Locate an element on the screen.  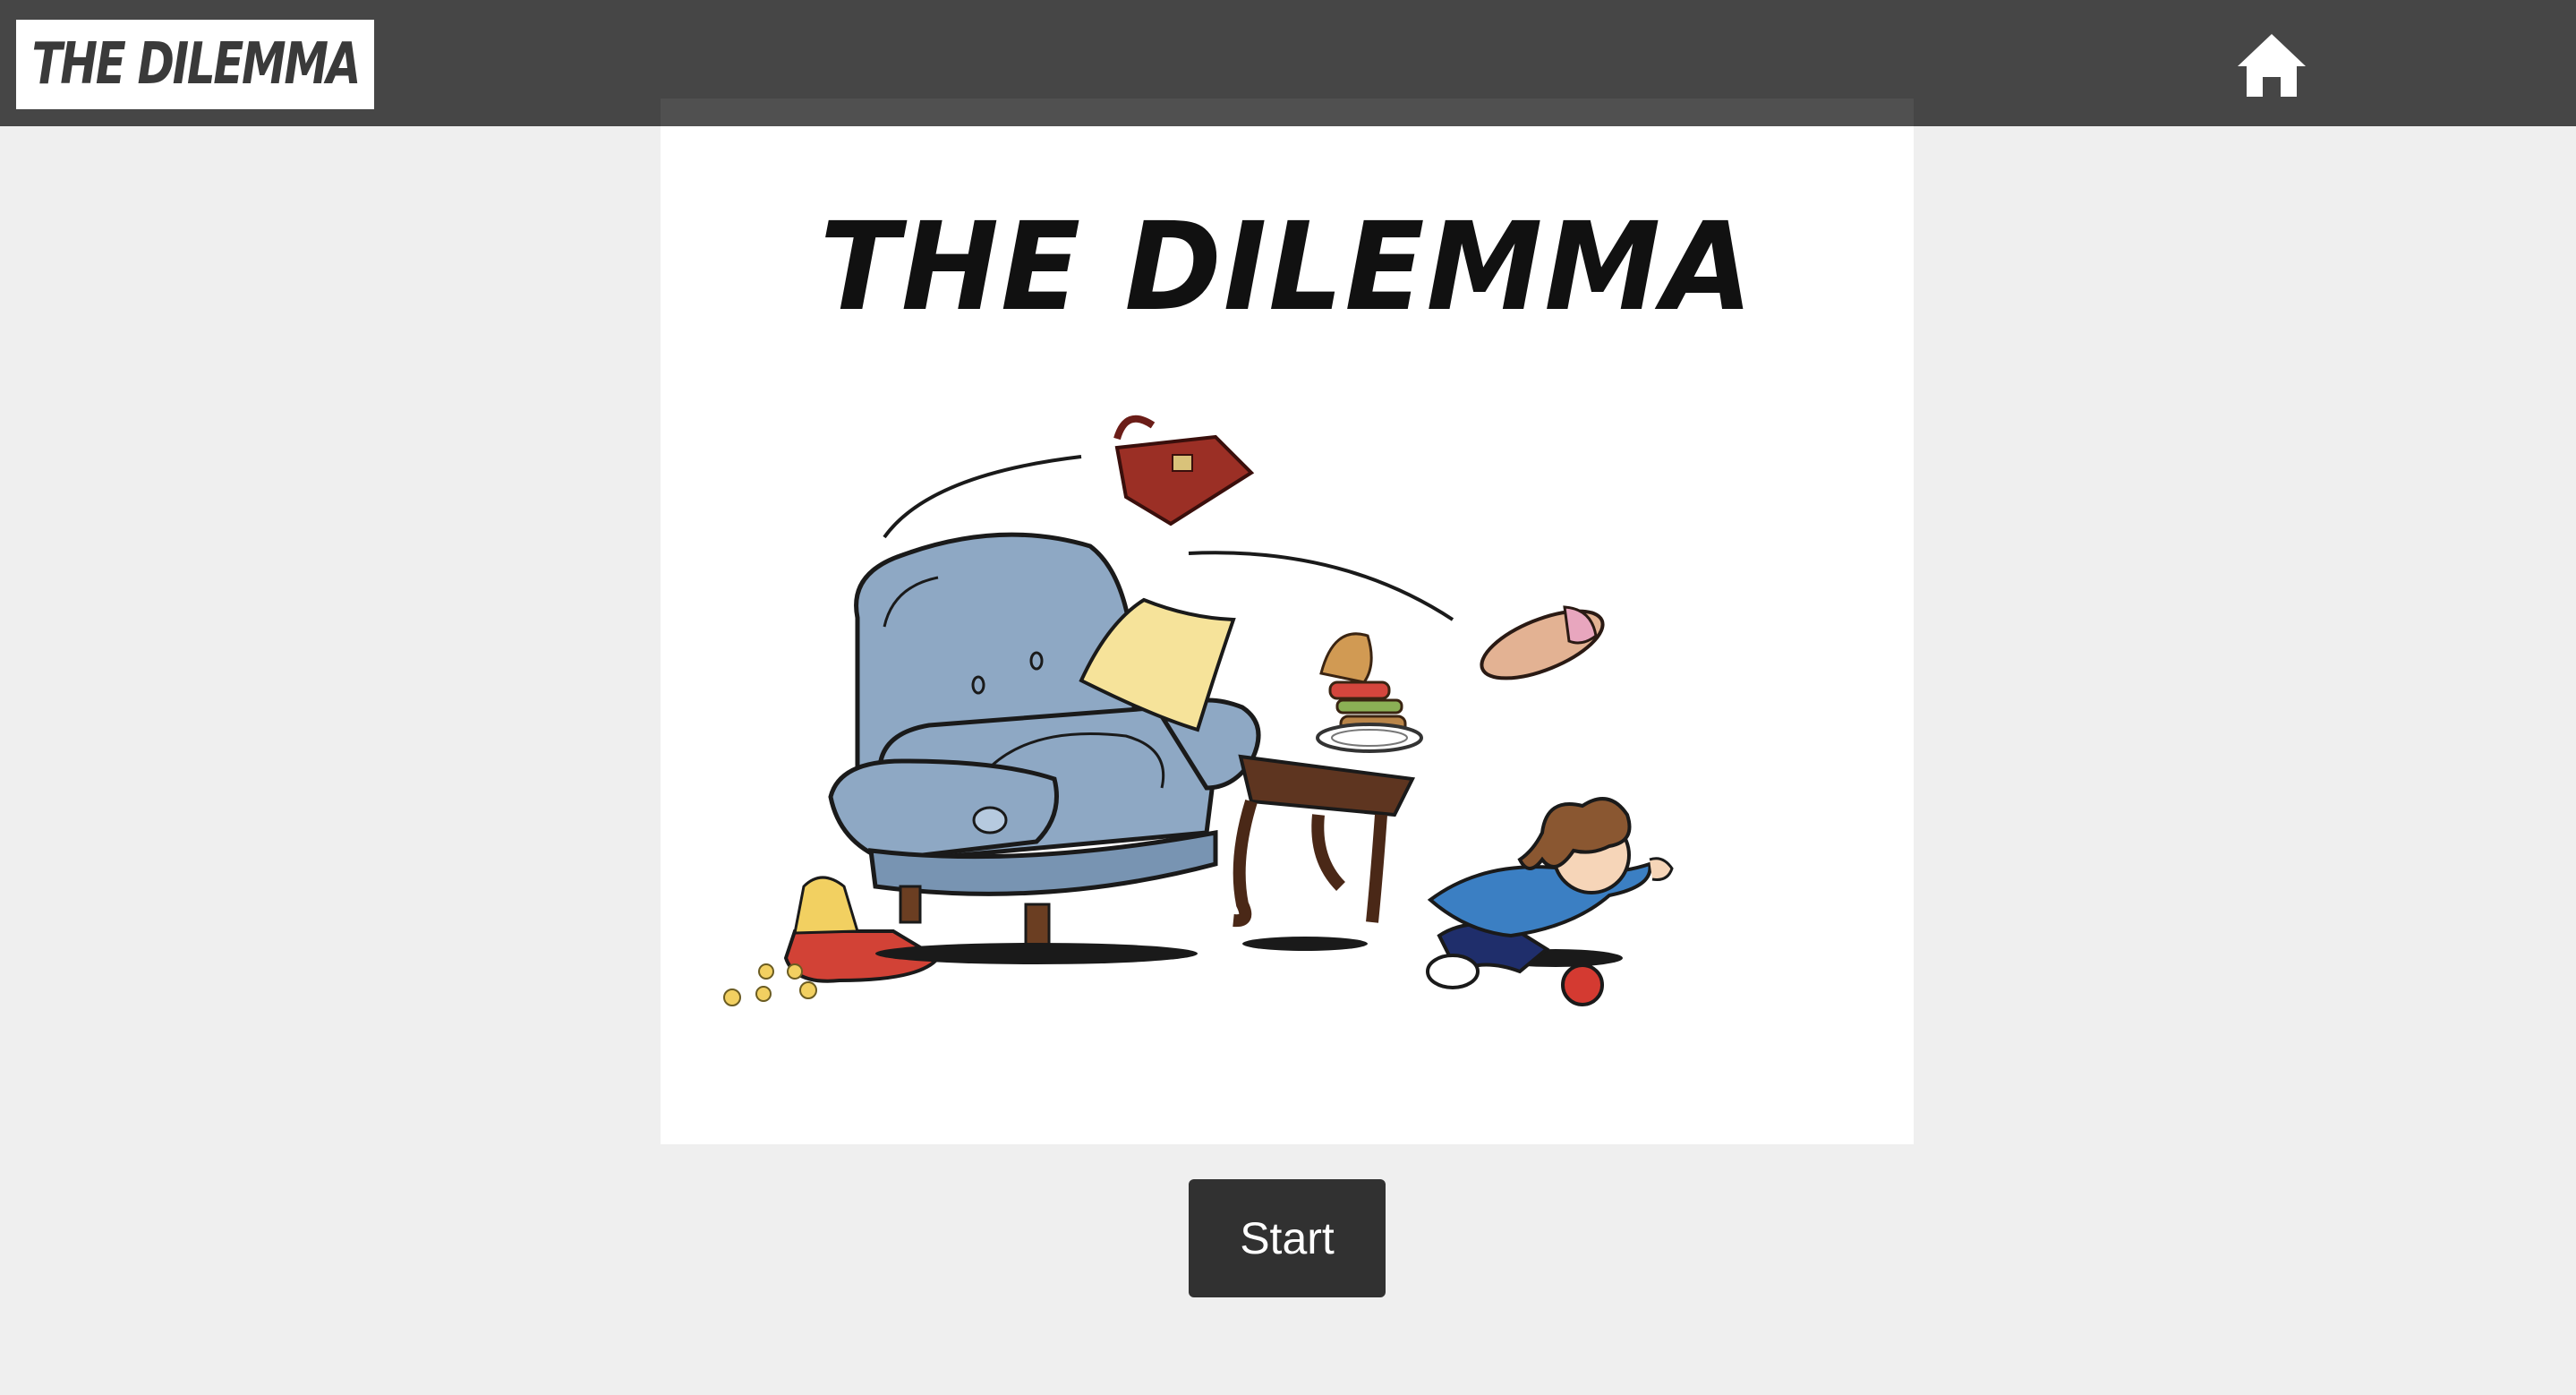
site-logo: THE DILEMMA is located at coordinates (195, 64).